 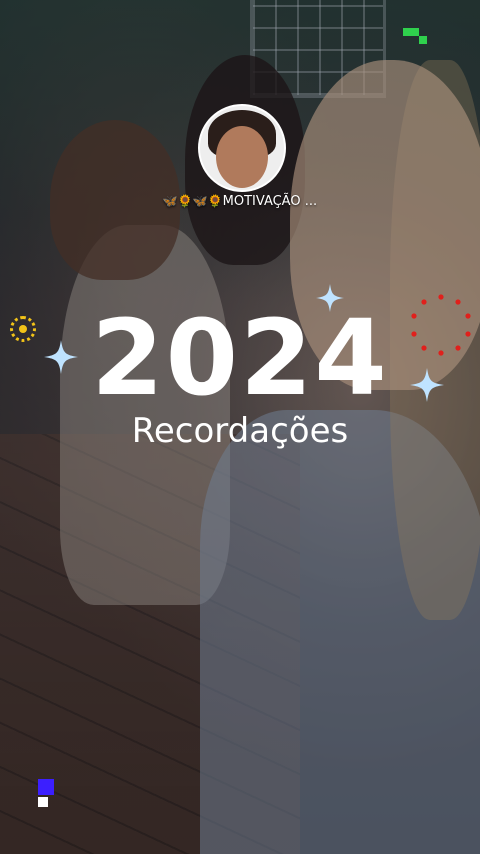 I want to click on avatar, so click(x=242, y=148).